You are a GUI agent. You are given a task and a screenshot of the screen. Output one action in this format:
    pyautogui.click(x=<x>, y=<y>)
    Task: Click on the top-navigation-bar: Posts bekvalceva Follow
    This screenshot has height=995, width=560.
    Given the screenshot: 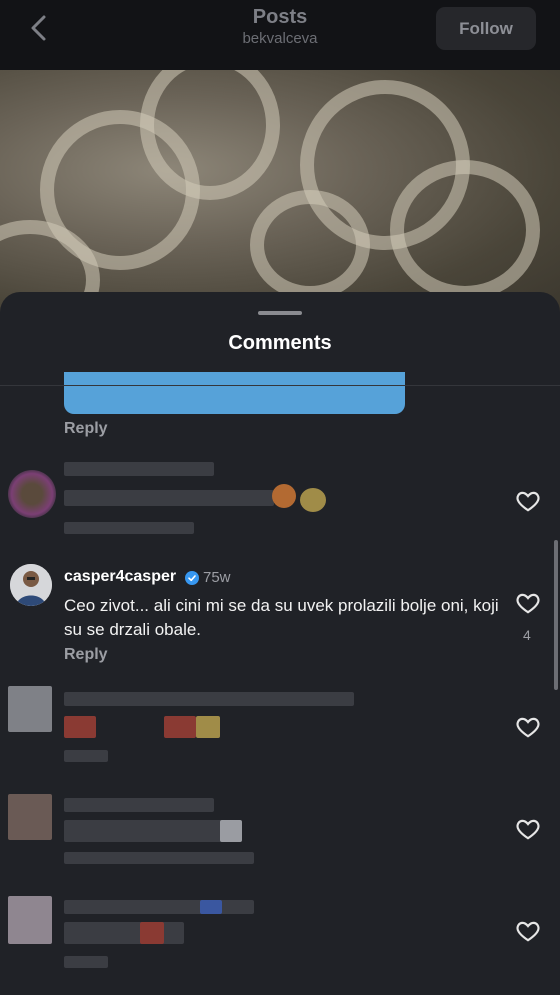 What is the action you would take?
    pyautogui.click(x=280, y=35)
    